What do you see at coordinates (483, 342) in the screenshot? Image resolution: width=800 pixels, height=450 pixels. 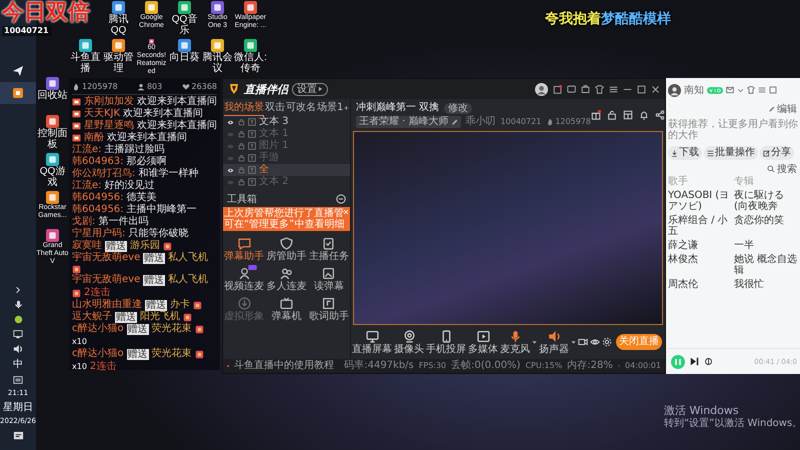 I see `control-button: 多媒体` at bounding box center [483, 342].